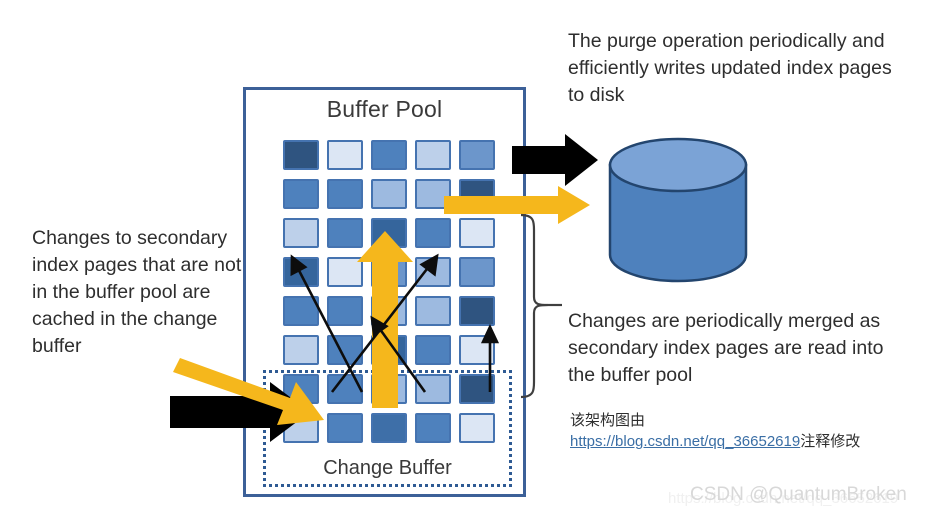 This screenshot has width=937, height=519. What do you see at coordinates (387, 468) in the screenshot?
I see `change-buffer-title: Change Buffer` at bounding box center [387, 468].